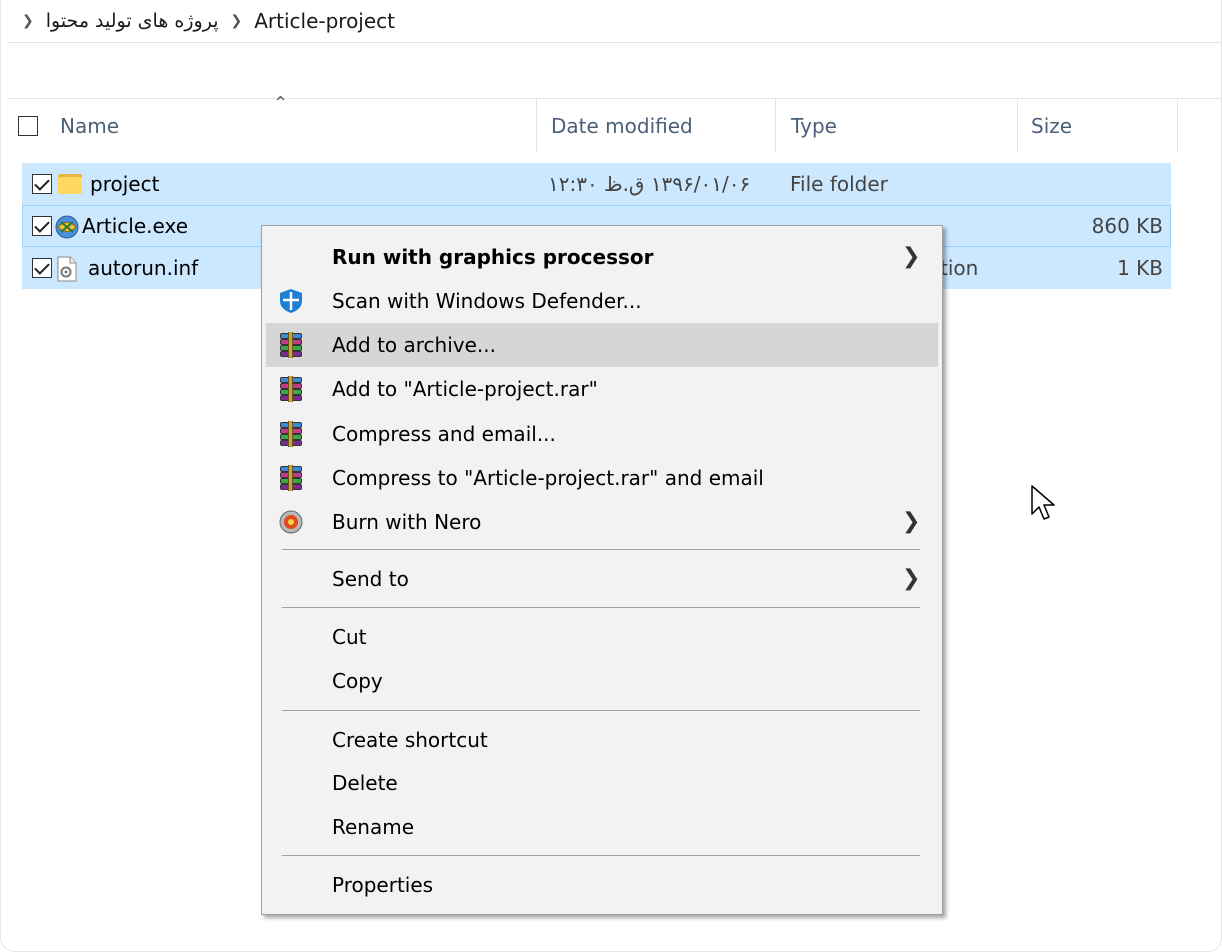 The image size is (1222, 952). What do you see at coordinates (125, 184) in the screenshot?
I see `file-name: project` at bounding box center [125, 184].